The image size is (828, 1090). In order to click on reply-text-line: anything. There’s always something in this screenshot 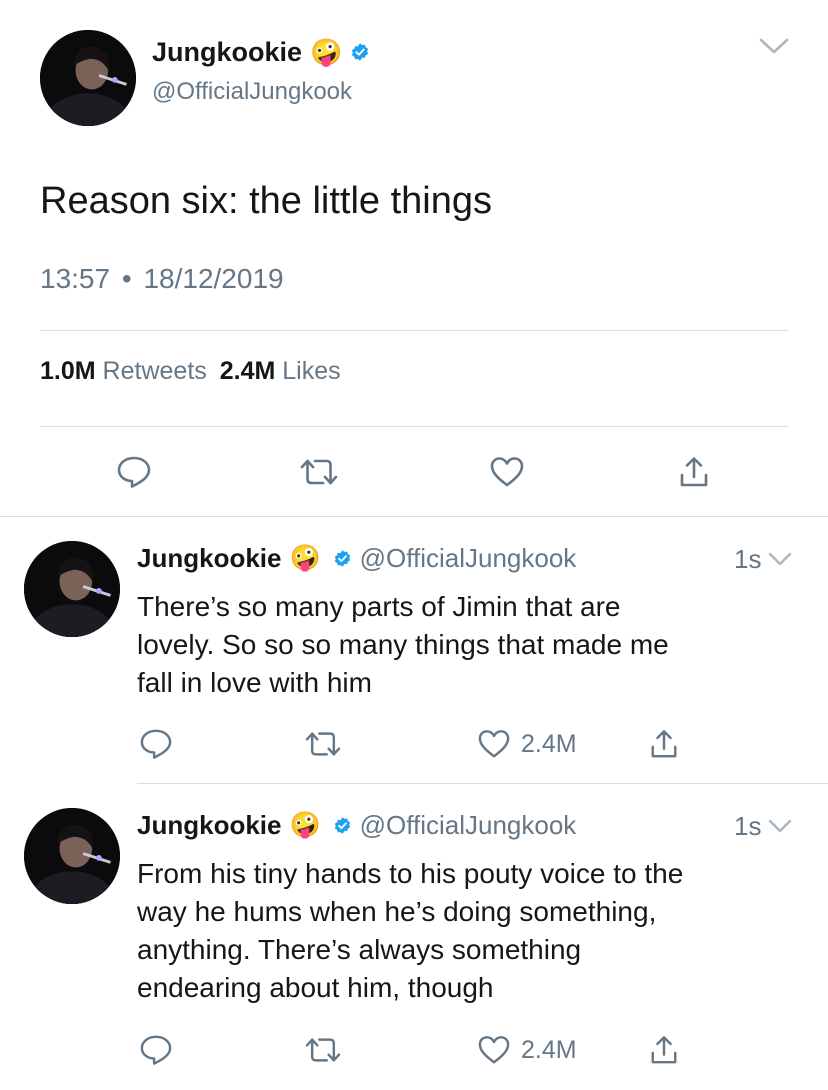, I will do `click(359, 949)`.